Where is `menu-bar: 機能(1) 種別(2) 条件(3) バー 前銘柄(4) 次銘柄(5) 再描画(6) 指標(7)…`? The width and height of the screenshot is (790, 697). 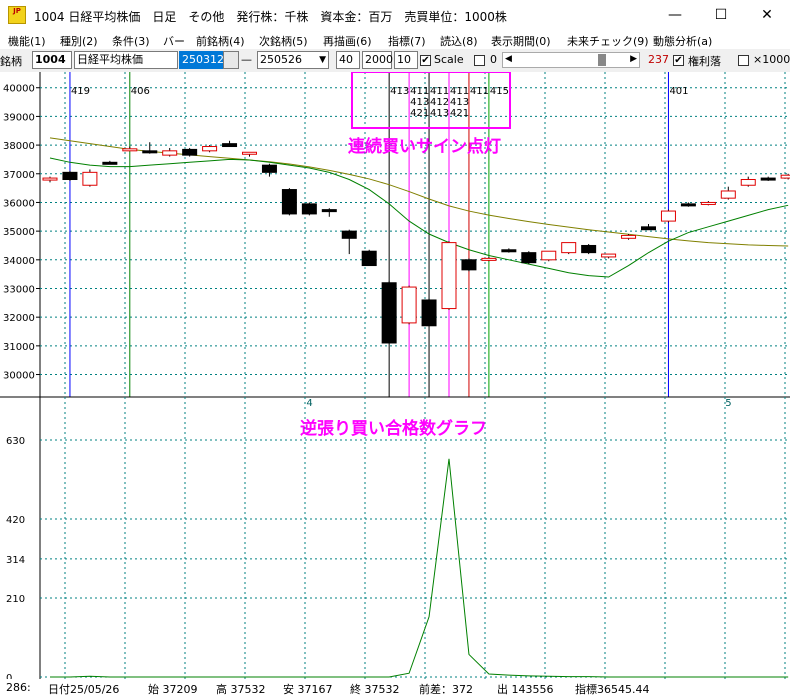
menu-bar: 機能(1) 種別(2) 条件(3) バー 前銘柄(4) 次銘柄(5) 再描画(6) 指標(7)… is located at coordinates (395, 40).